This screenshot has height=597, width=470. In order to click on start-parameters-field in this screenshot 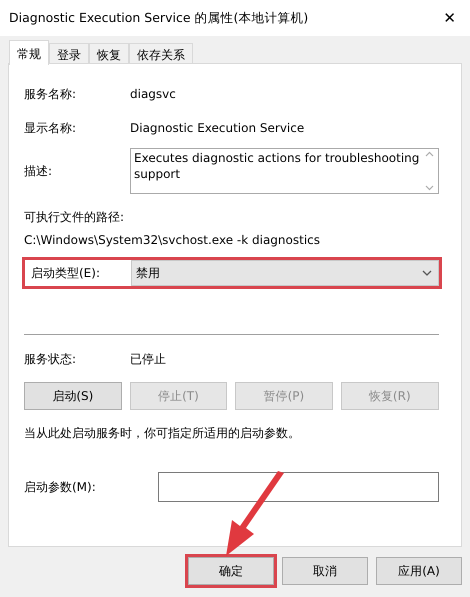, I will do `click(298, 487)`.